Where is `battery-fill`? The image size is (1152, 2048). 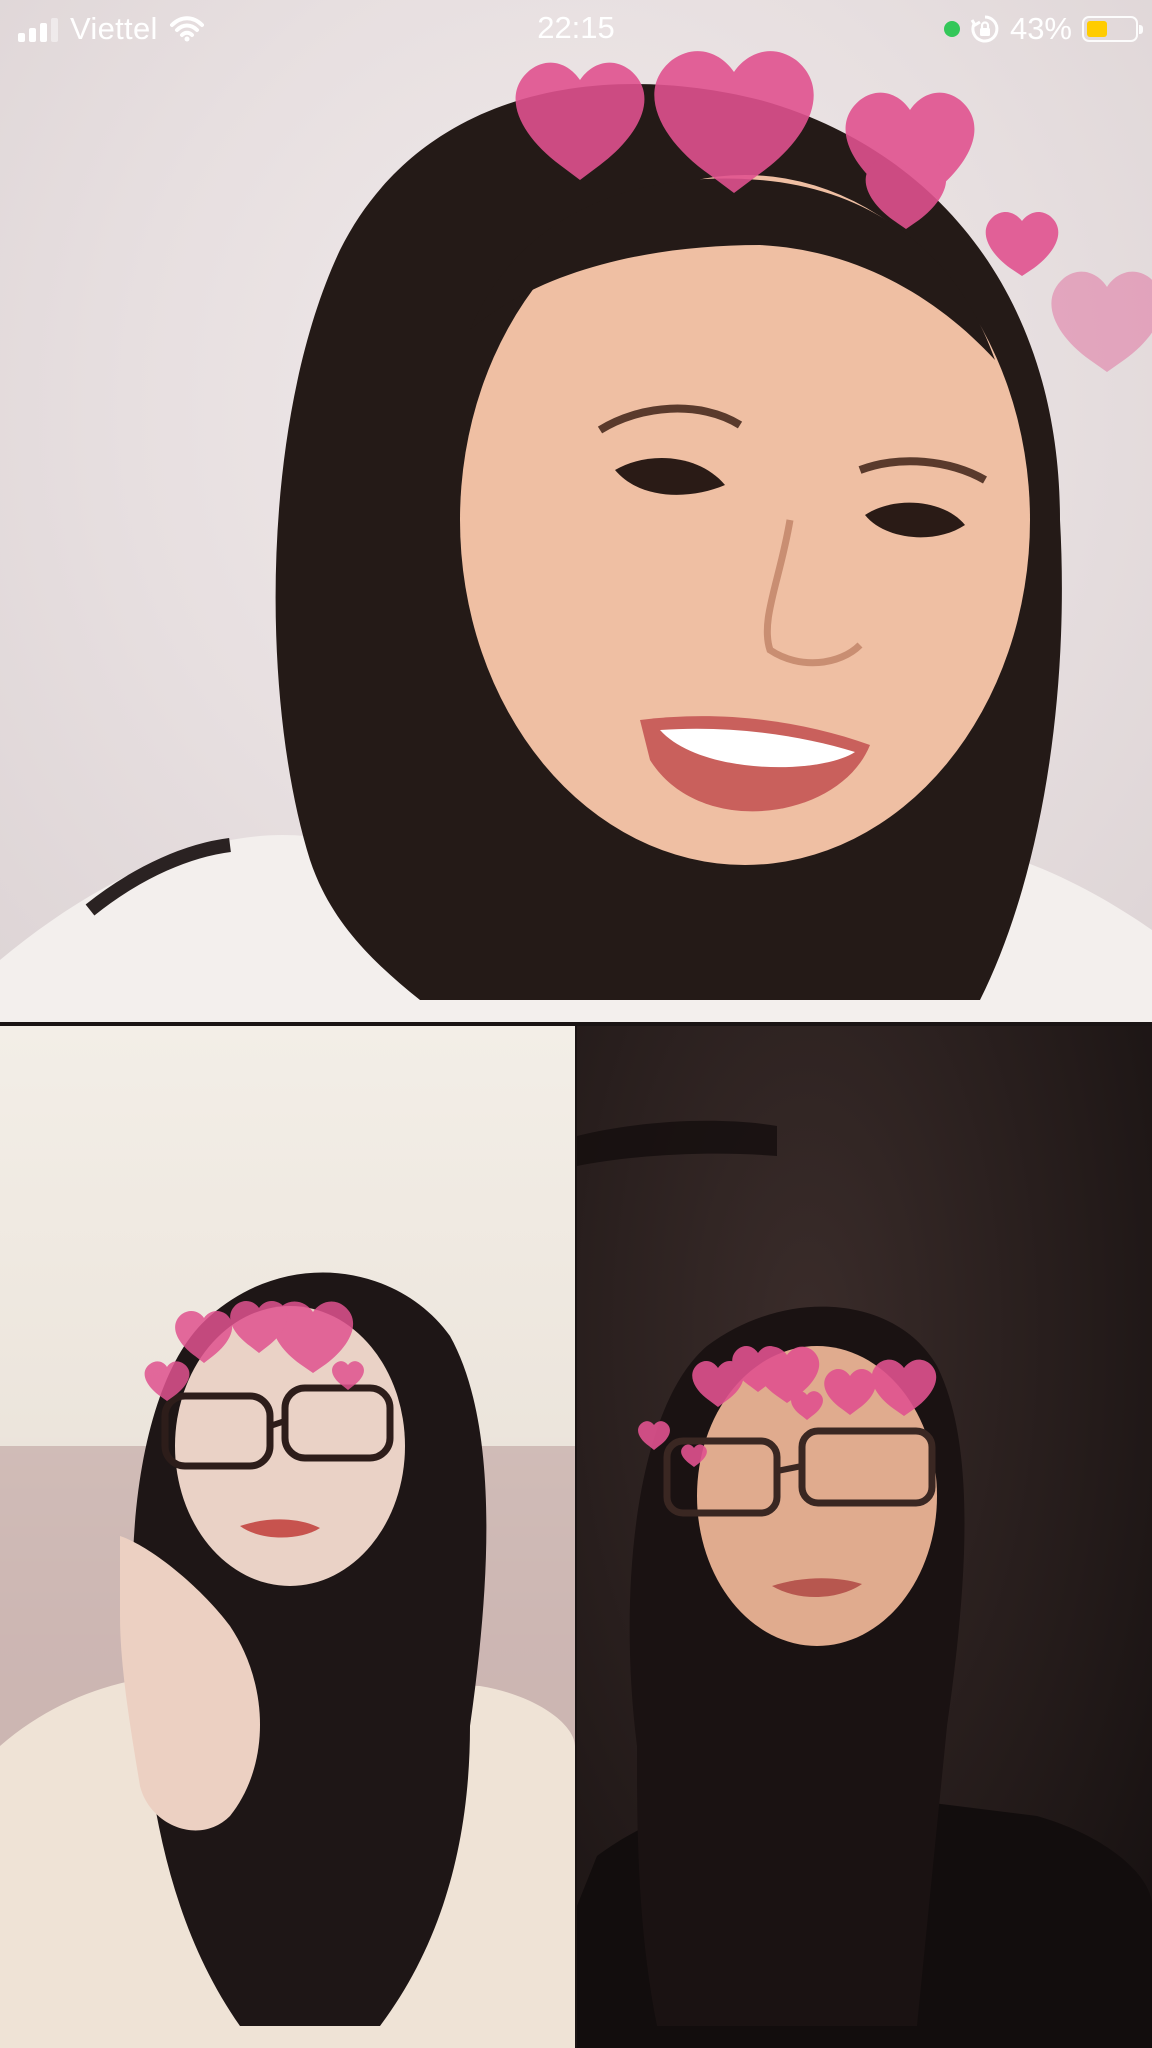 battery-fill is located at coordinates (1097, 29).